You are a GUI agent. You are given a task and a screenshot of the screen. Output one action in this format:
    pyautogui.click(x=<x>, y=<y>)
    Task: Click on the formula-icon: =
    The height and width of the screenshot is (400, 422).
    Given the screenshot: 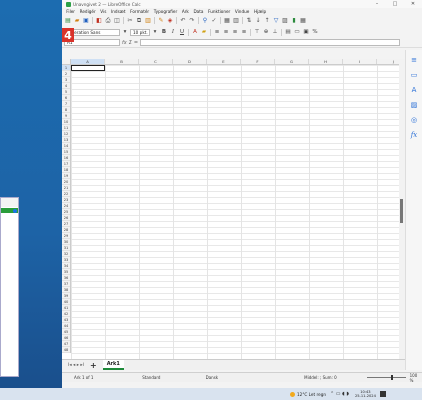 What is the action you would take?
    pyautogui.click(x=136, y=43)
    